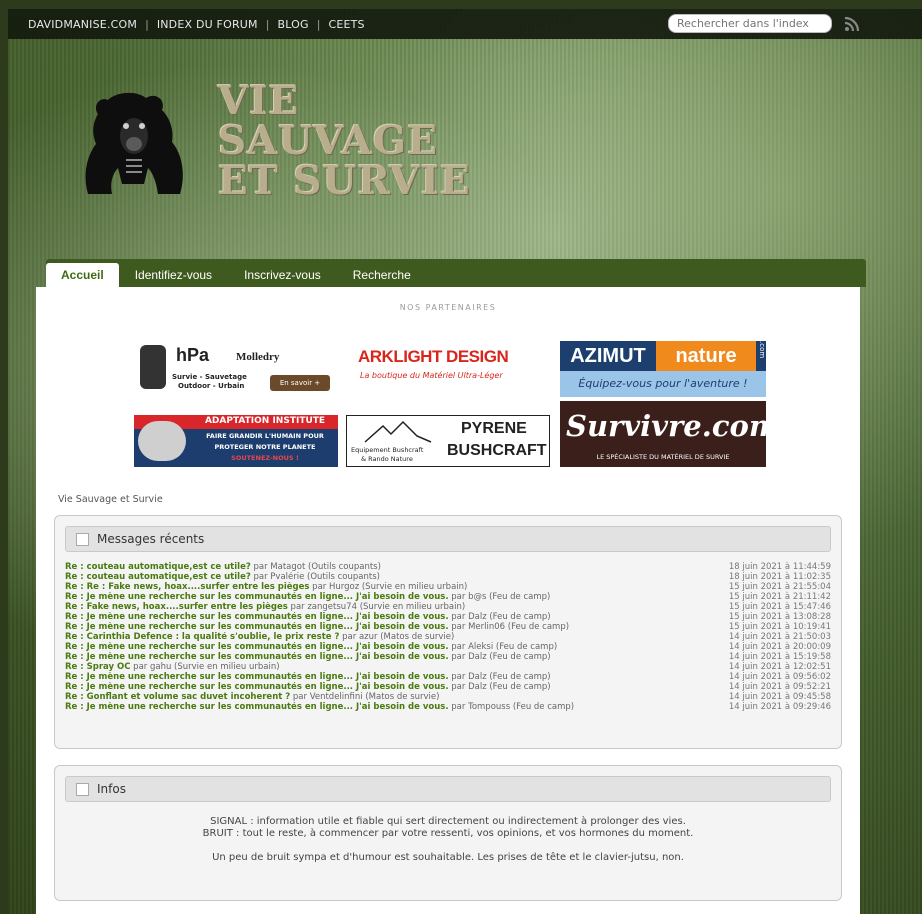 The image size is (922, 914). What do you see at coordinates (258, 357) in the screenshot?
I see `molledry-name: Molledry` at bounding box center [258, 357].